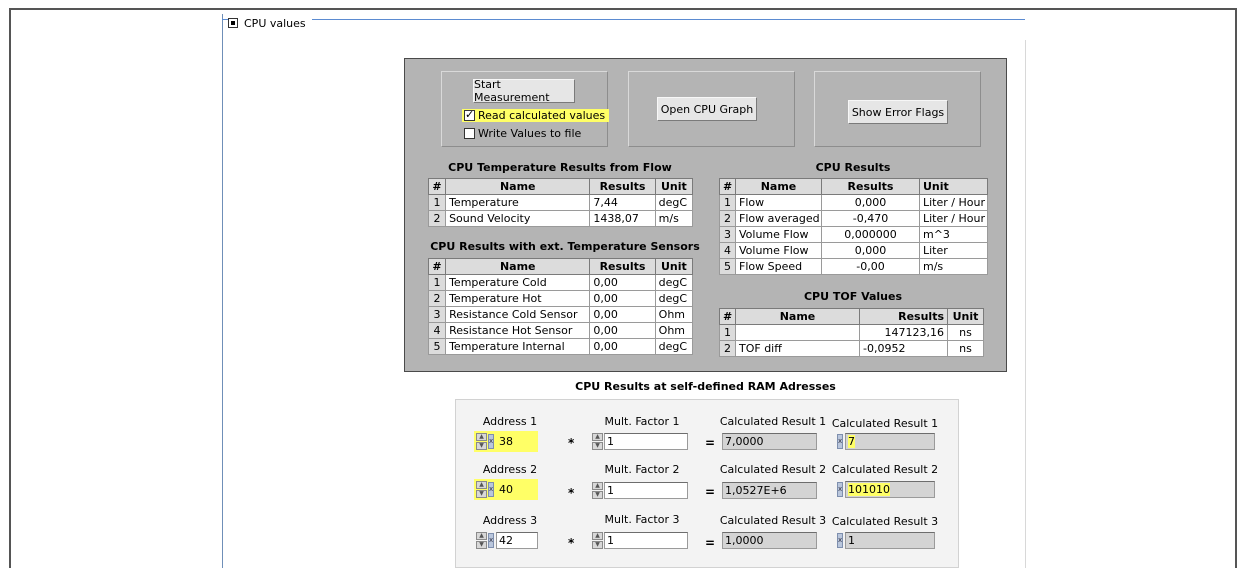  I want to click on row-name: Resistance Cold Sensor, so click(518, 314).